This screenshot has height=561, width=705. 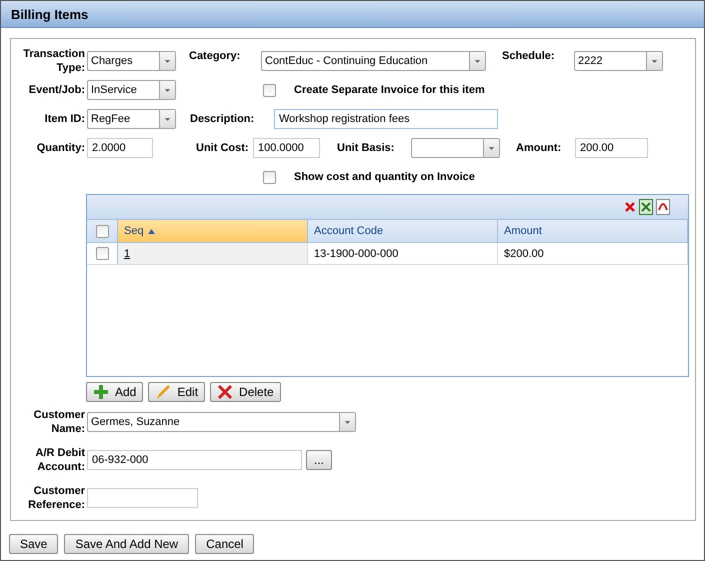 I want to click on schedule-dropdown: 2222, so click(x=618, y=61).